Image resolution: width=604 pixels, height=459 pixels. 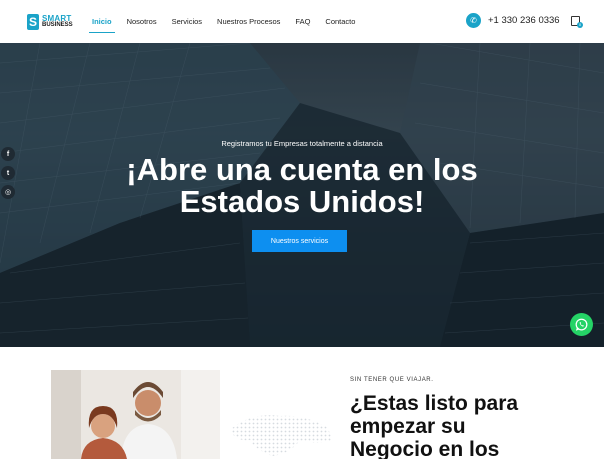 I want to click on nav-item-contacto: Contacto, so click(x=340, y=21).